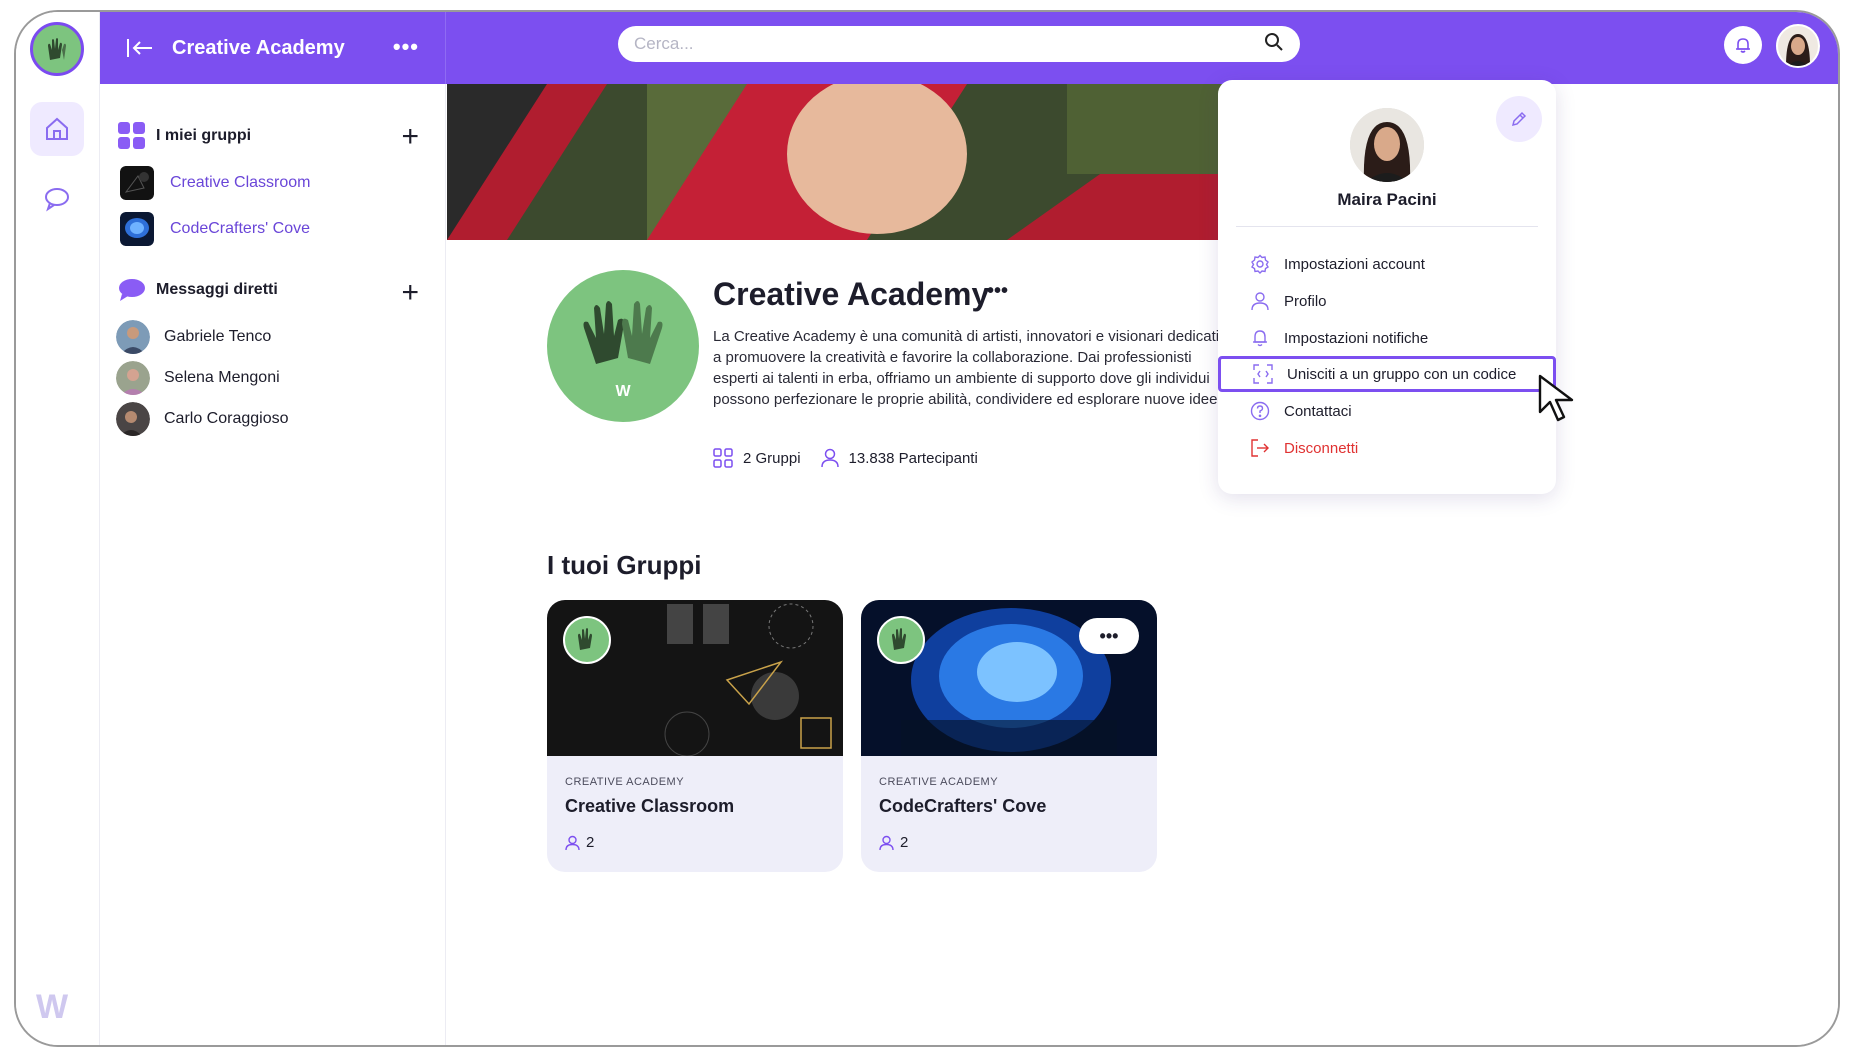  I want to click on direct-messages-header: Messaggi diretti, so click(198, 290).